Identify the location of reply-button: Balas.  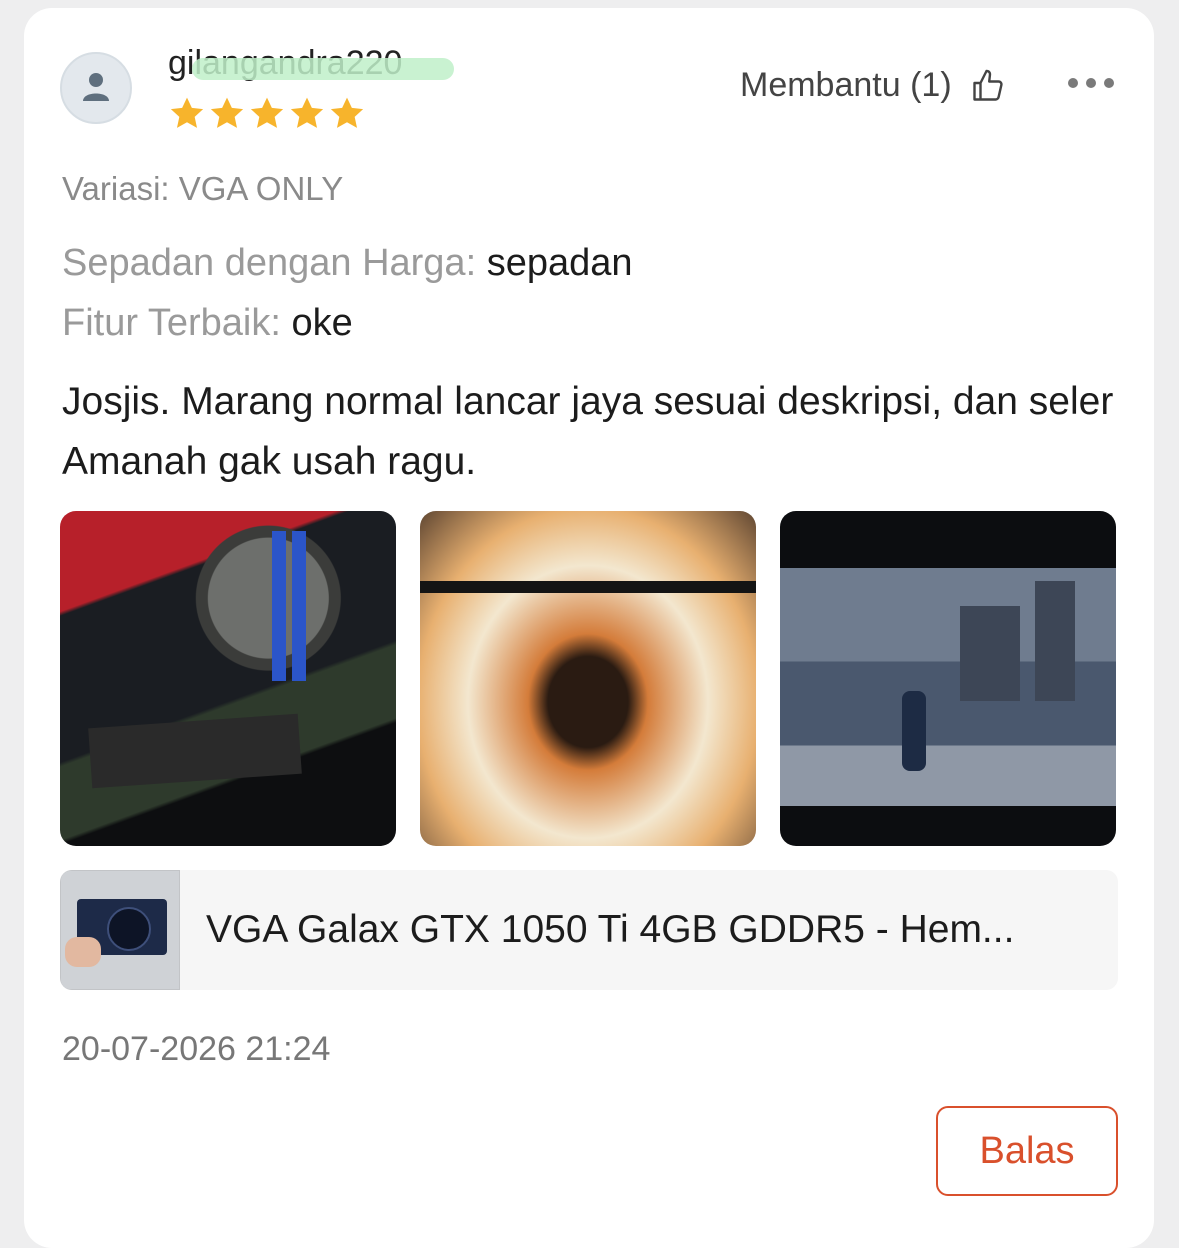
(1027, 1151).